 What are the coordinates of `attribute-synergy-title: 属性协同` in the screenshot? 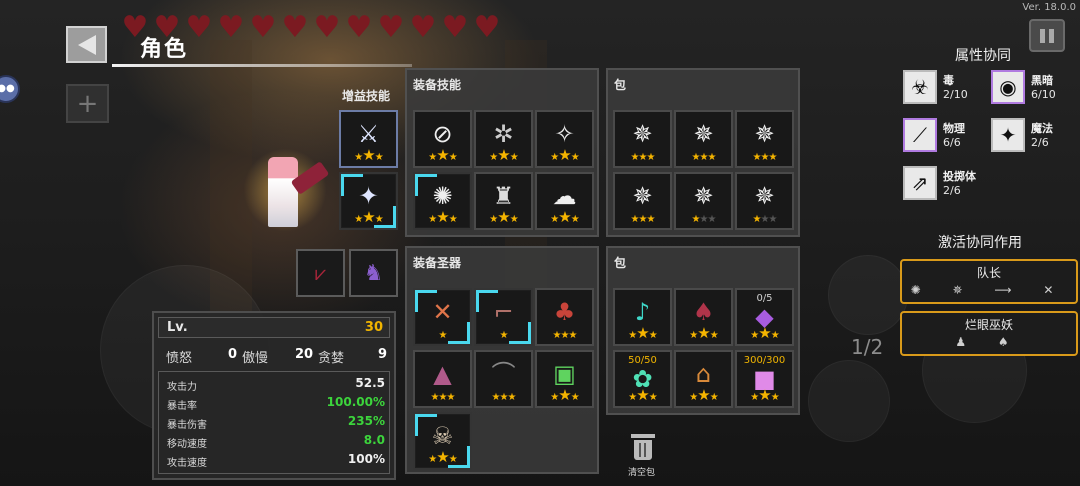 It's located at (983, 56).